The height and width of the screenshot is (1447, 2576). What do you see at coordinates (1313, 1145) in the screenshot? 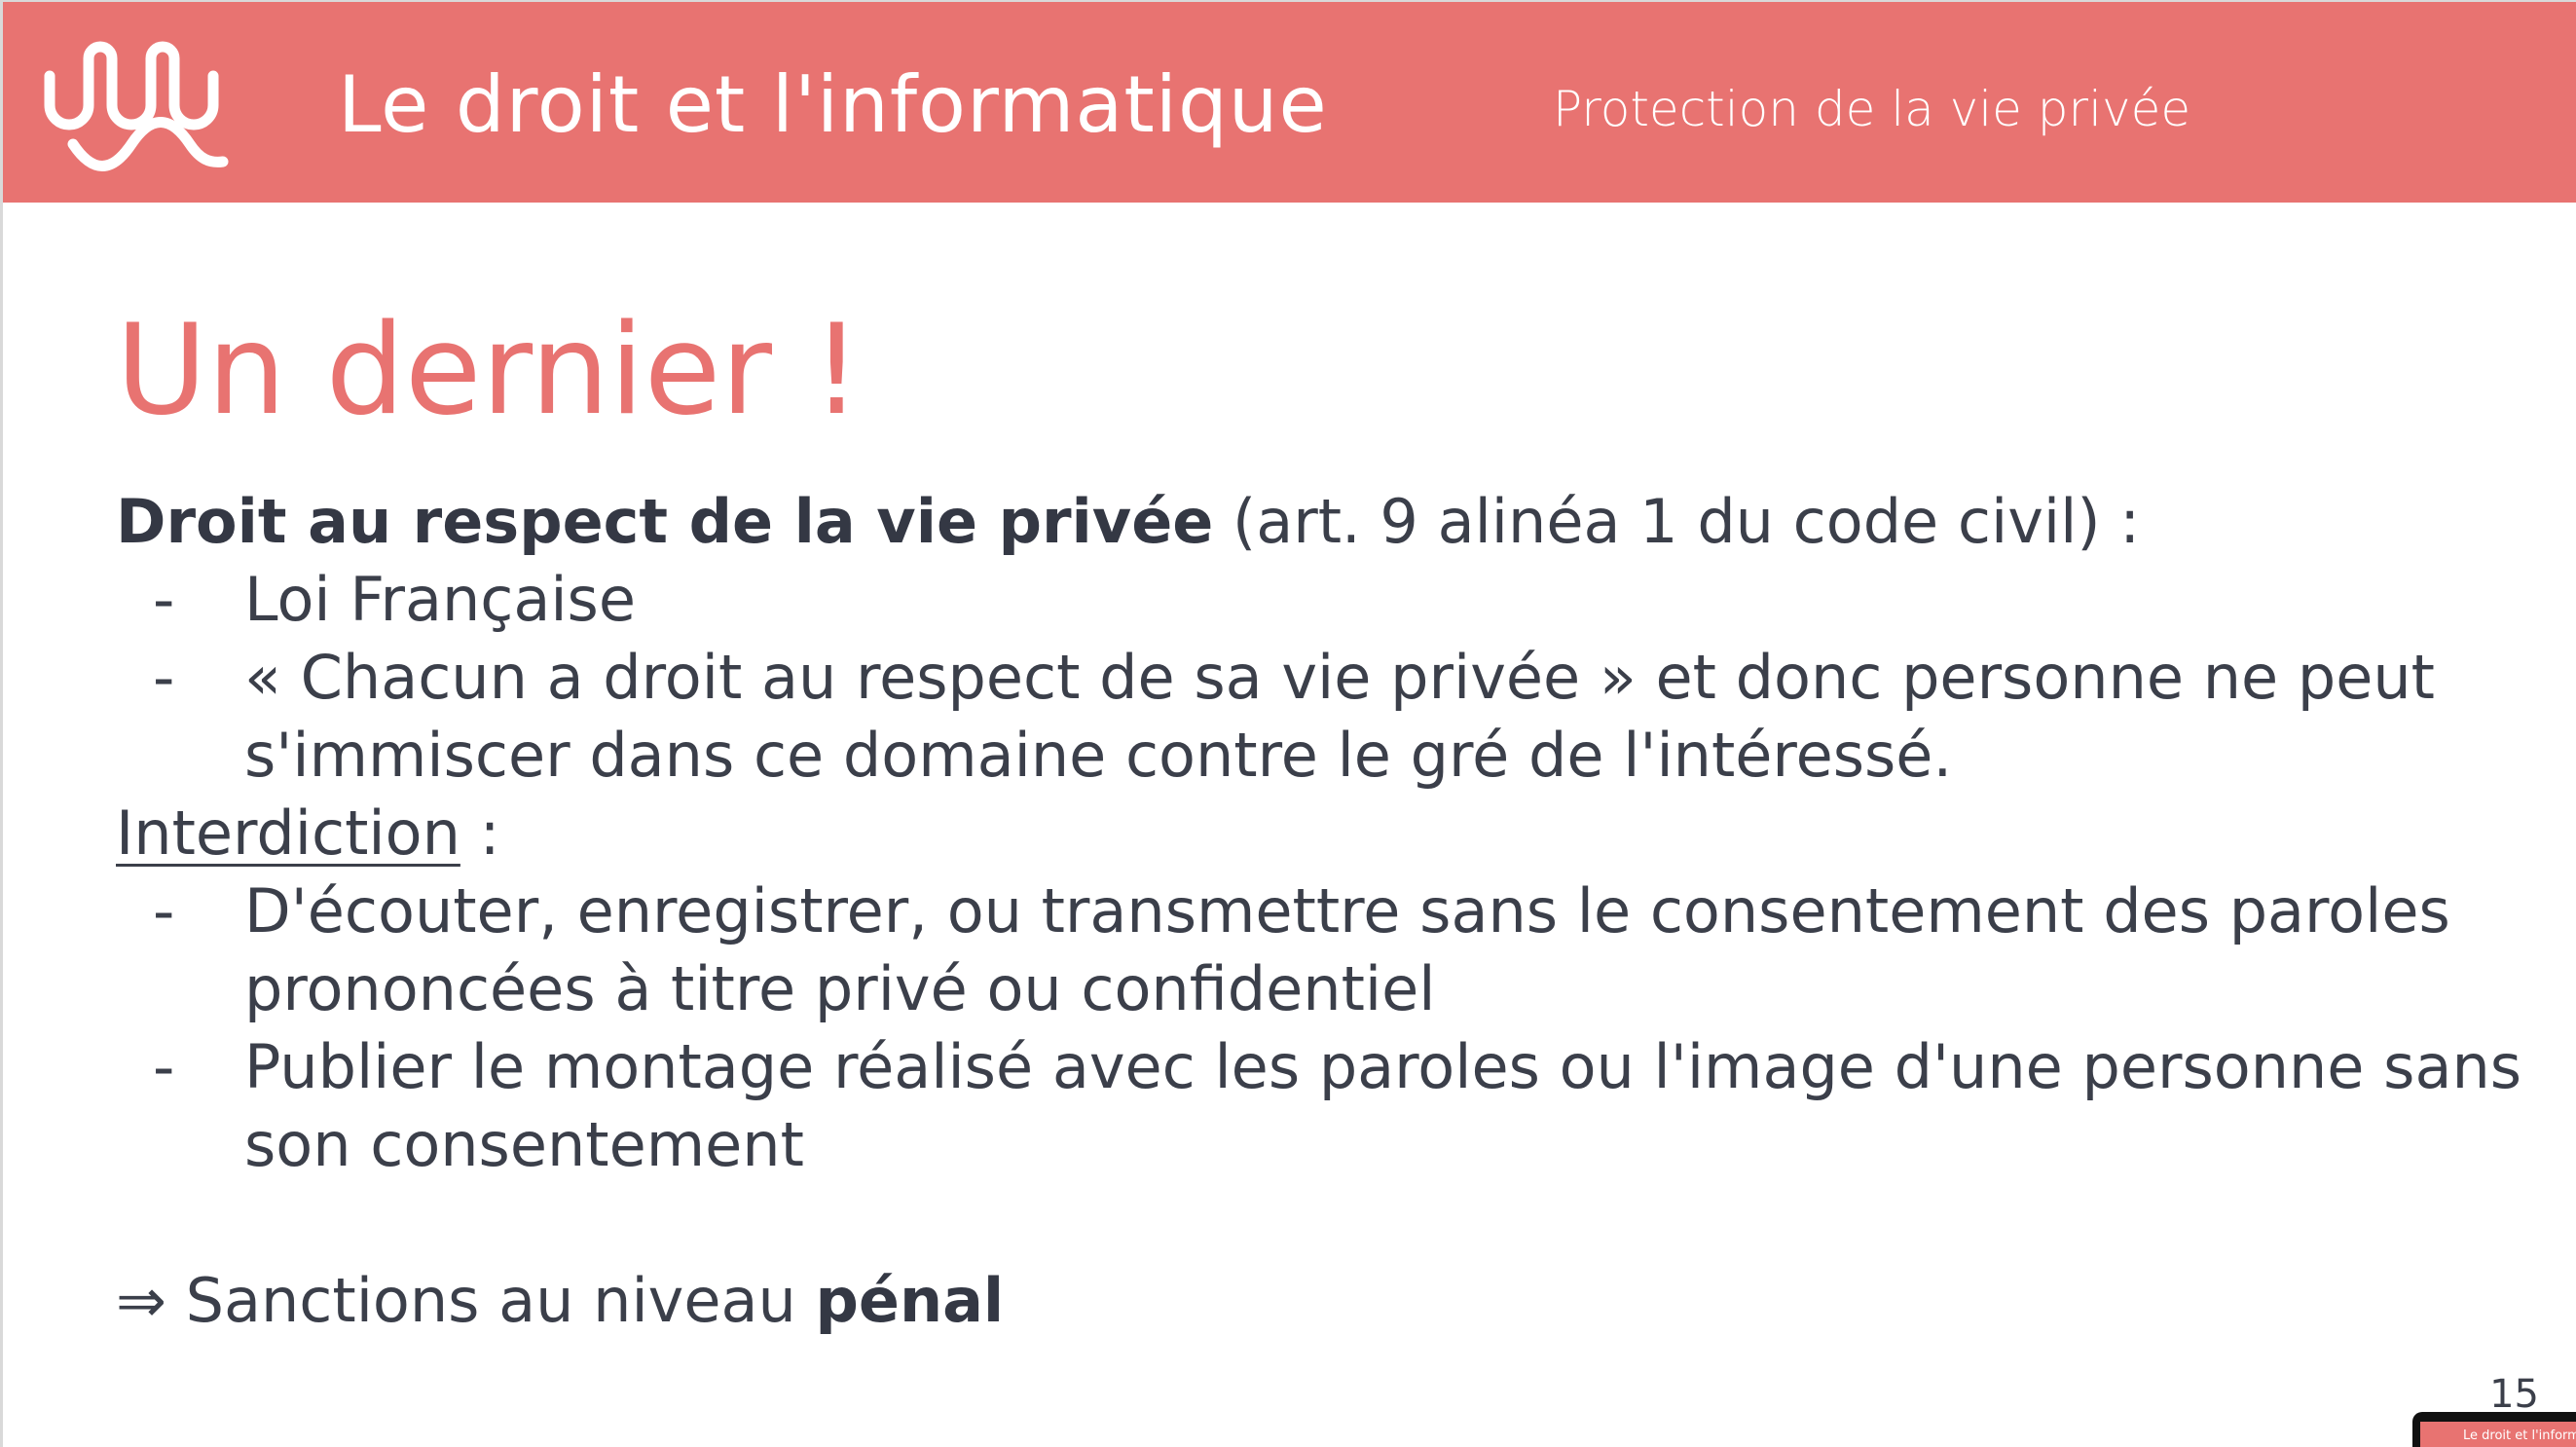
I see `list-item-continuation: son consentement` at bounding box center [1313, 1145].